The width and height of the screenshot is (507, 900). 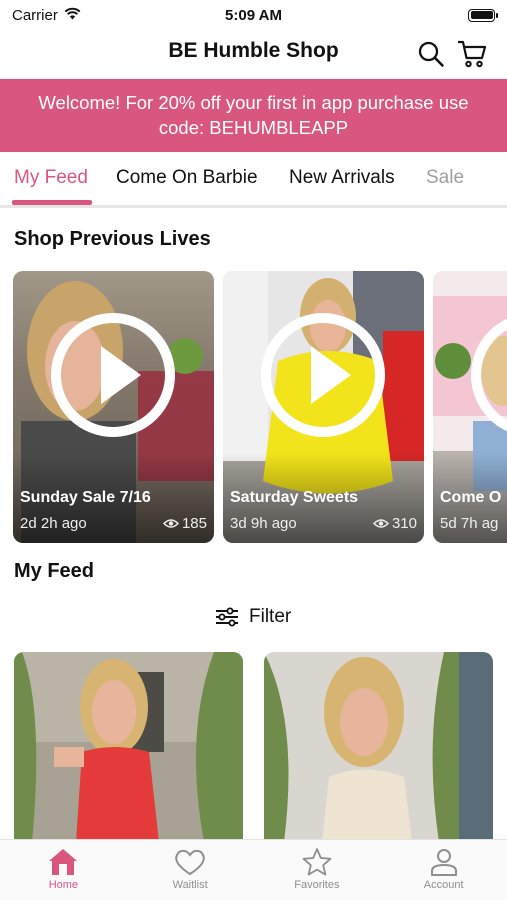 What do you see at coordinates (51, 178) in the screenshot?
I see `tab-my-feed: My Feed` at bounding box center [51, 178].